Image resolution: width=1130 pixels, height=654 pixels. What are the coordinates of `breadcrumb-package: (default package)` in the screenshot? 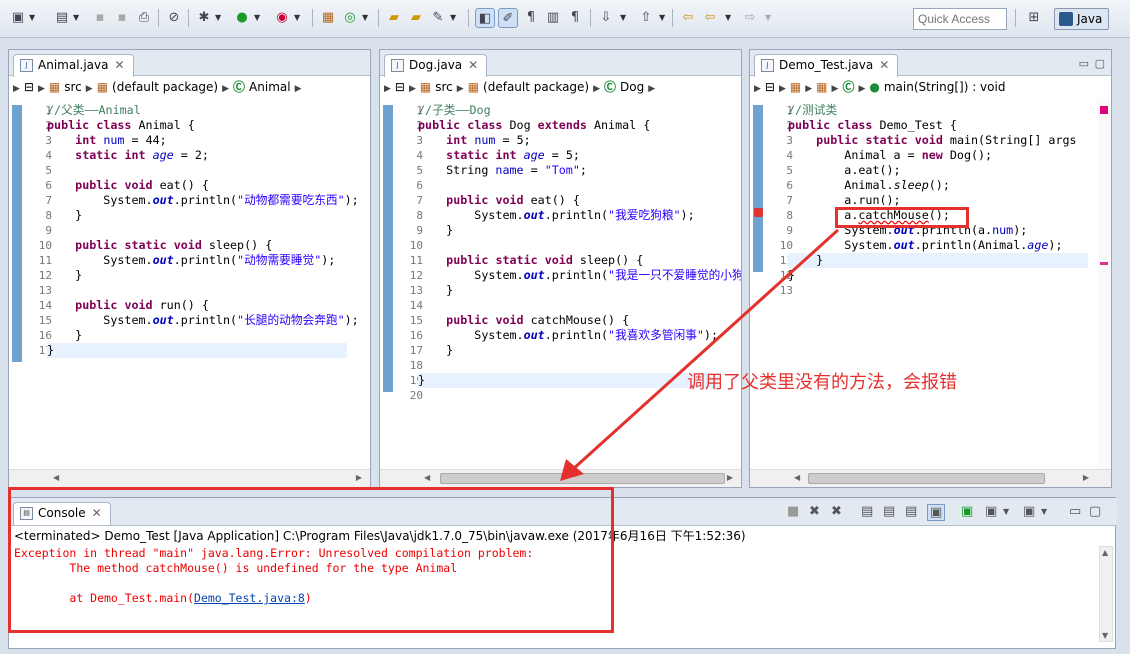 It's located at (165, 87).